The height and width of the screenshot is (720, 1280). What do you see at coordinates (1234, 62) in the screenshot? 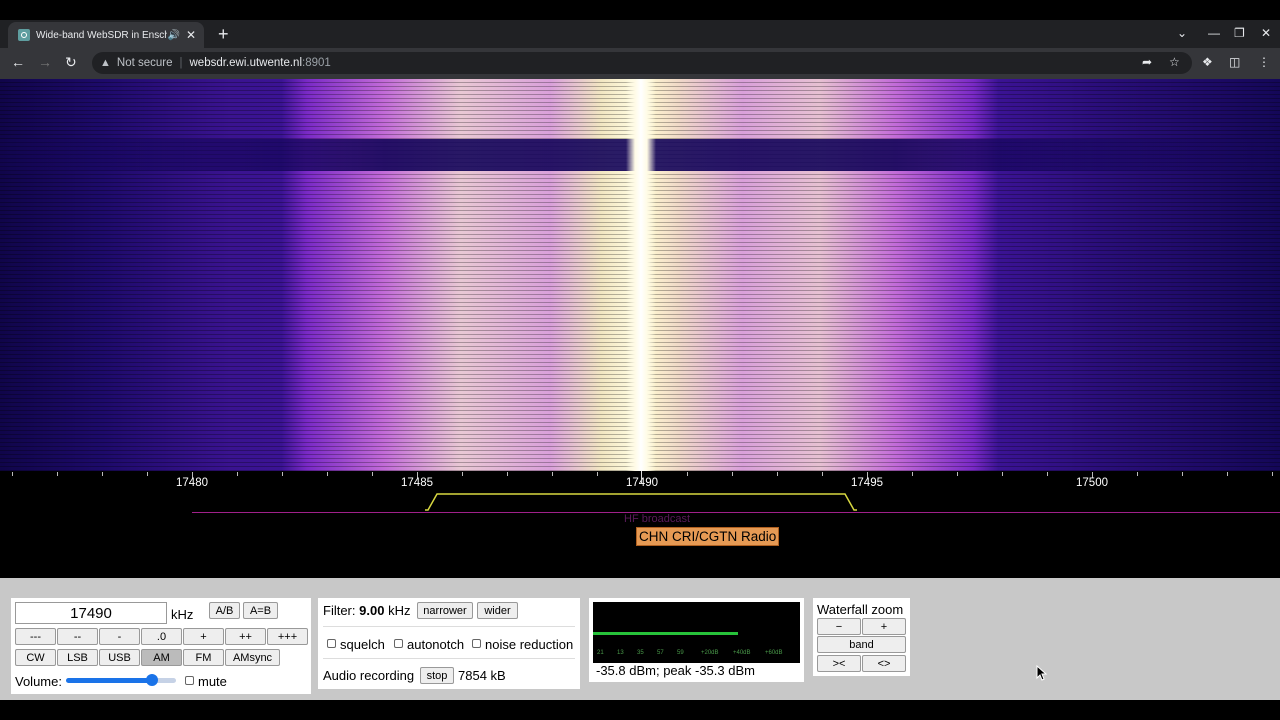
I see `side-panel-icon: ◫` at bounding box center [1234, 62].